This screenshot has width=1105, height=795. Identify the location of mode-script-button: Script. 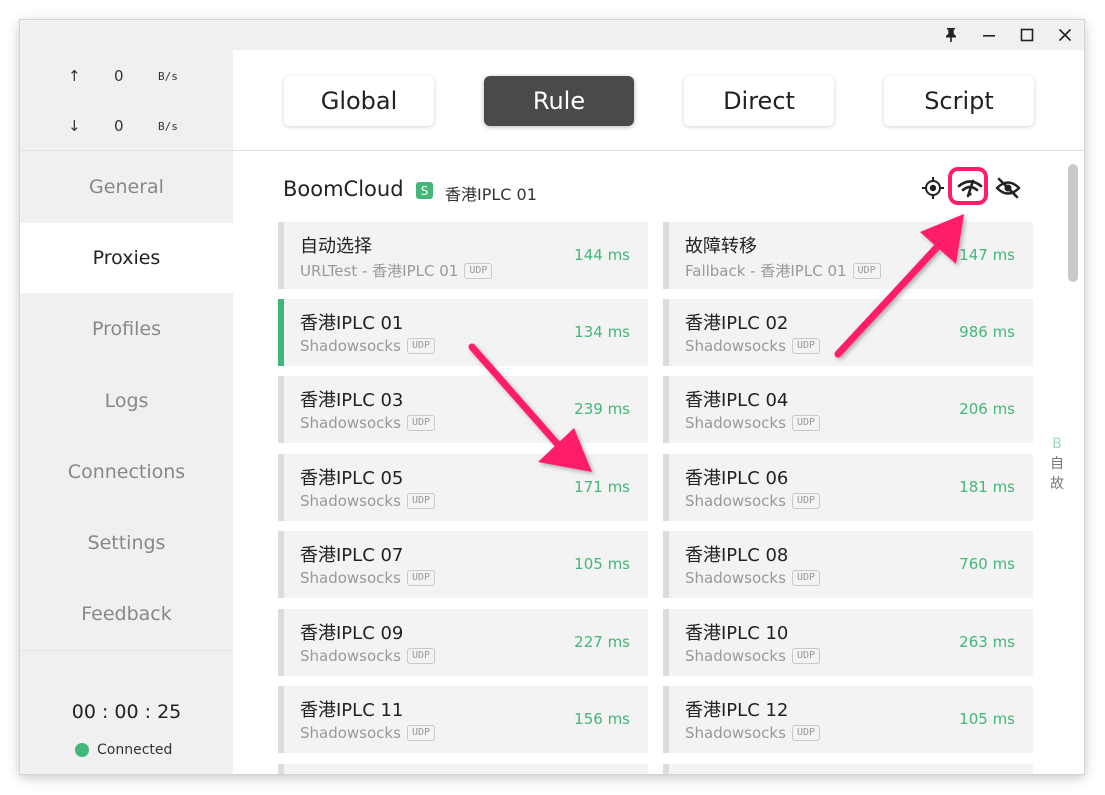
(959, 101).